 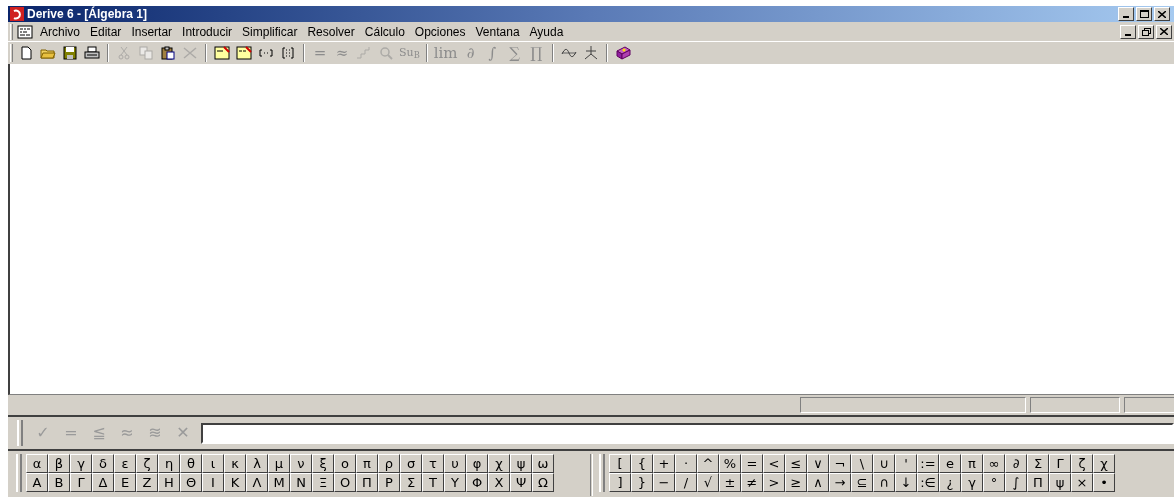 I want to click on symbol-key: ±, so click(x=730, y=482).